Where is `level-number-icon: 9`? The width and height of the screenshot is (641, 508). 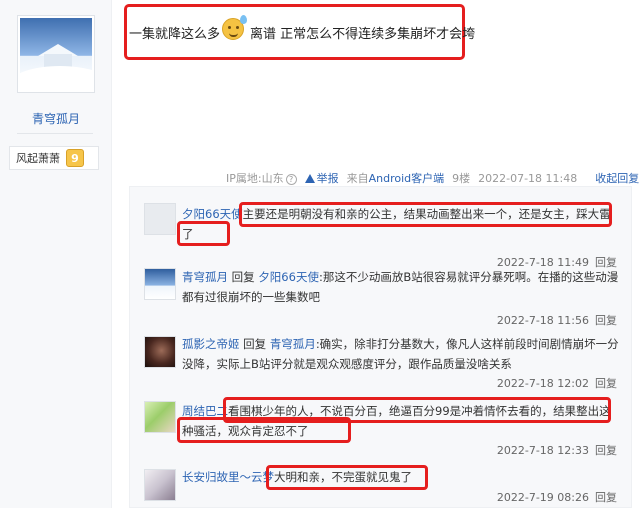 level-number-icon: 9 is located at coordinates (75, 158).